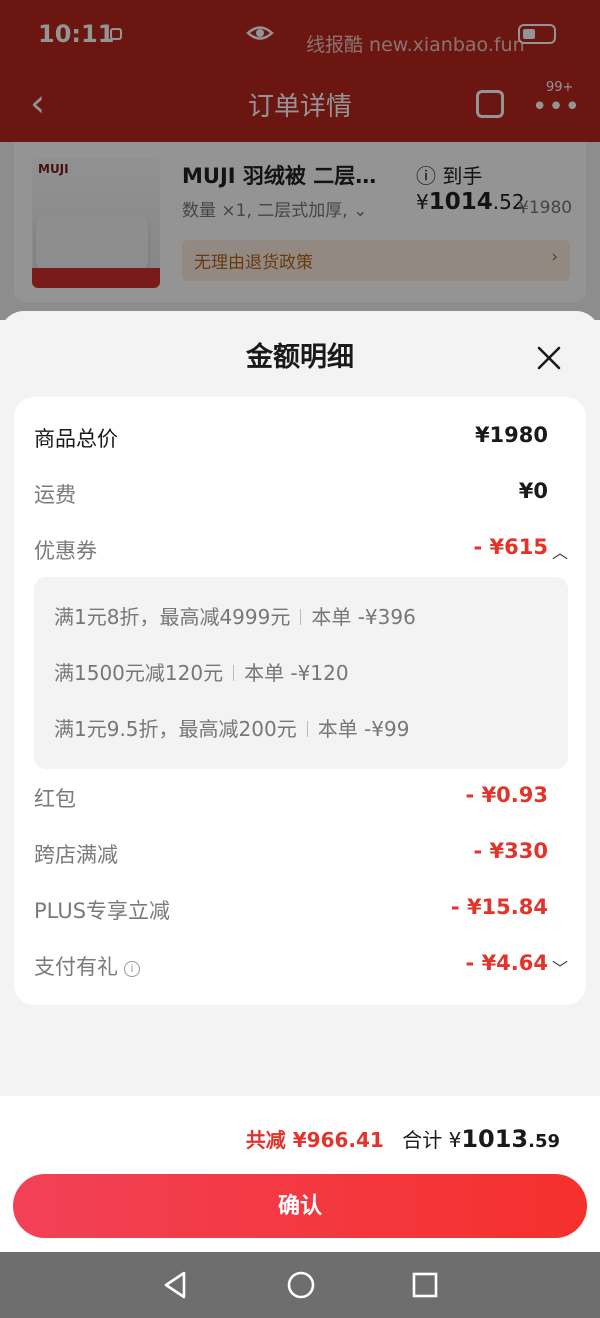 The image size is (600, 1318). I want to click on total-cut: 共减 ¥966.41, so click(314, 1140).